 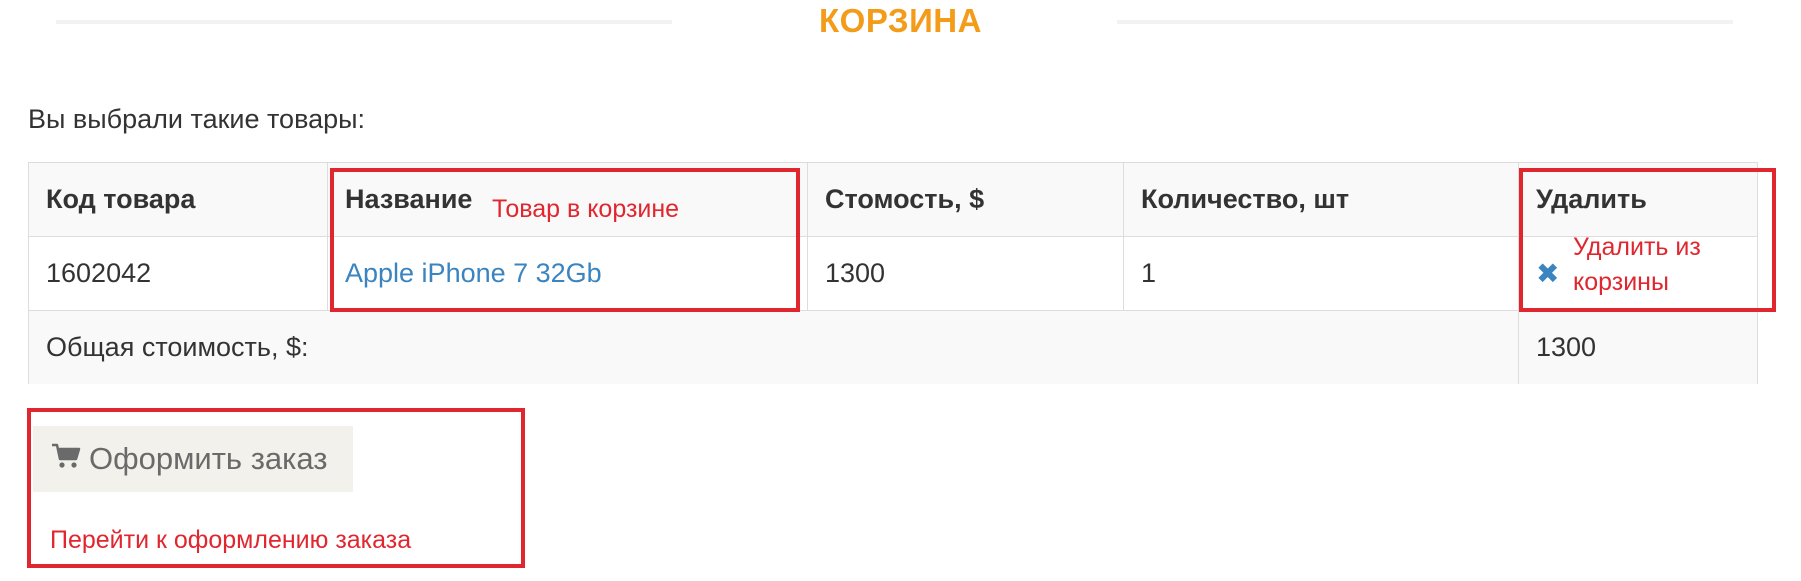 I want to click on table-row: 1602042 Apple iPhone 7 32Gb 1300 1 ✖, so click(x=893, y=274).